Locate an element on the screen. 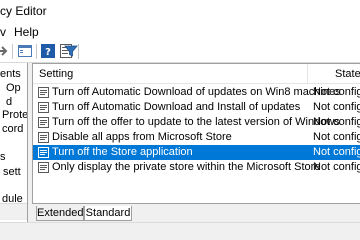  column-divider is located at coordinates (307, 74).